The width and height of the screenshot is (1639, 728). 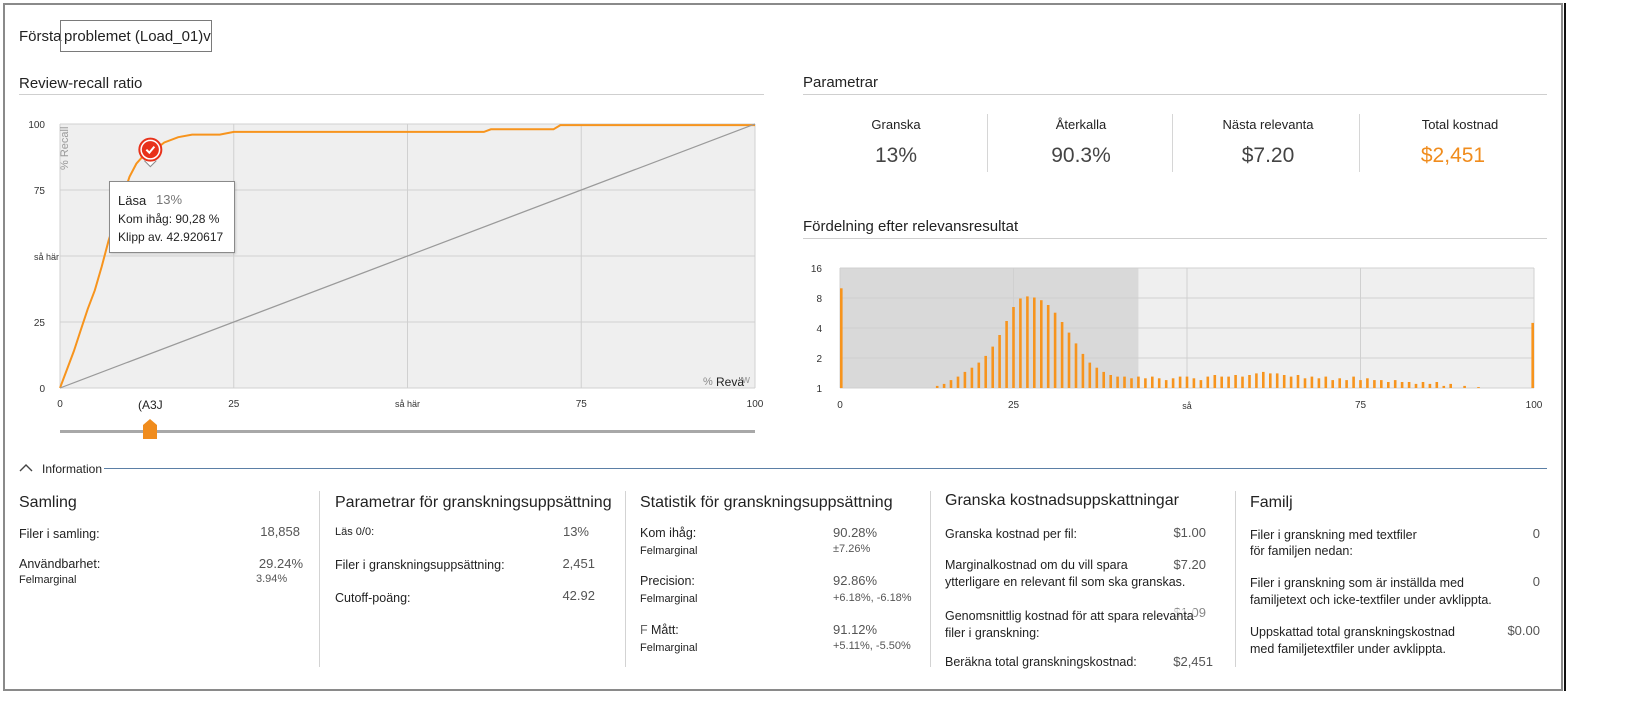 What do you see at coordinates (1170, 335) in the screenshot?
I see `relevance-distribution-chart: 16 8 4 2 1 0 25 så 75 100` at bounding box center [1170, 335].